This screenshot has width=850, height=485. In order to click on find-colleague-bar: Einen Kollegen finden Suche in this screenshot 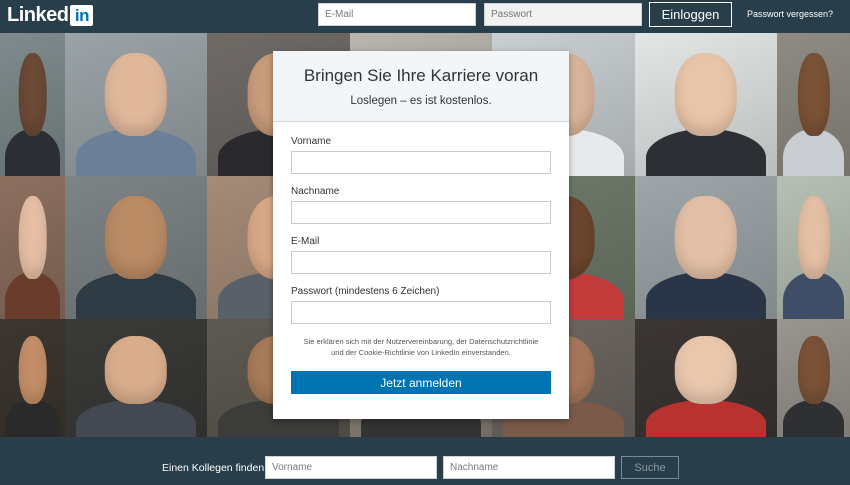, I will do `click(425, 461)`.